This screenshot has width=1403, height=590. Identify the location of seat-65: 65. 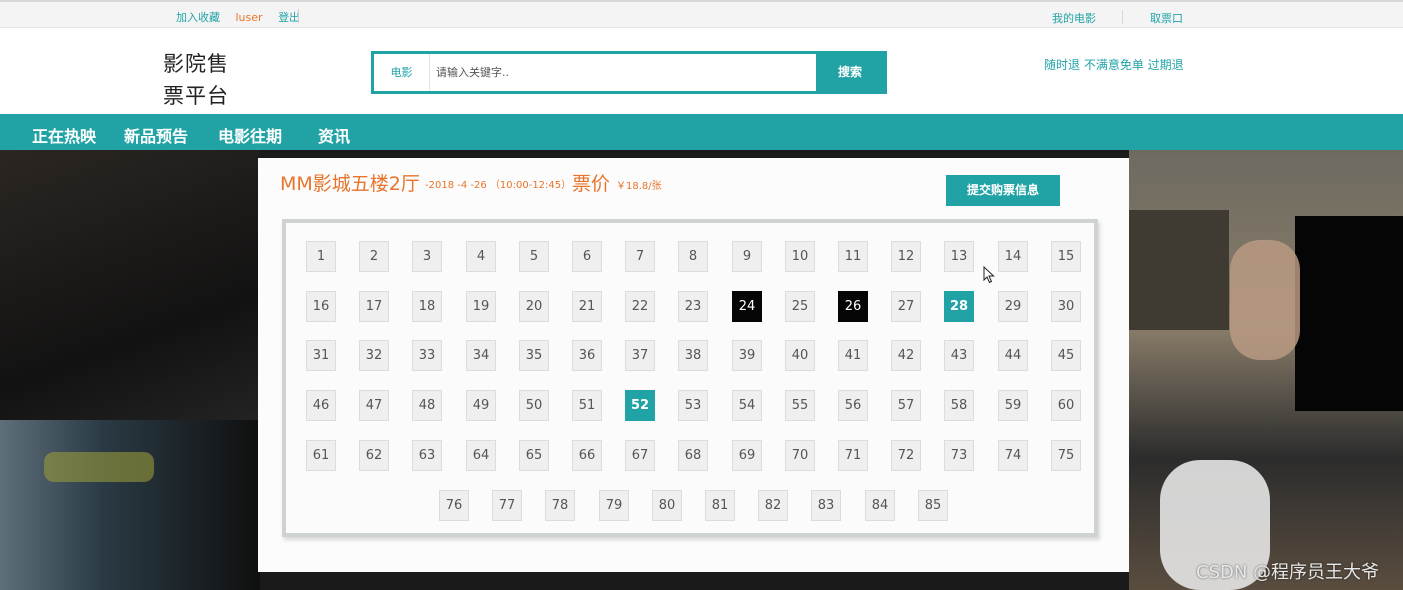
(534, 455).